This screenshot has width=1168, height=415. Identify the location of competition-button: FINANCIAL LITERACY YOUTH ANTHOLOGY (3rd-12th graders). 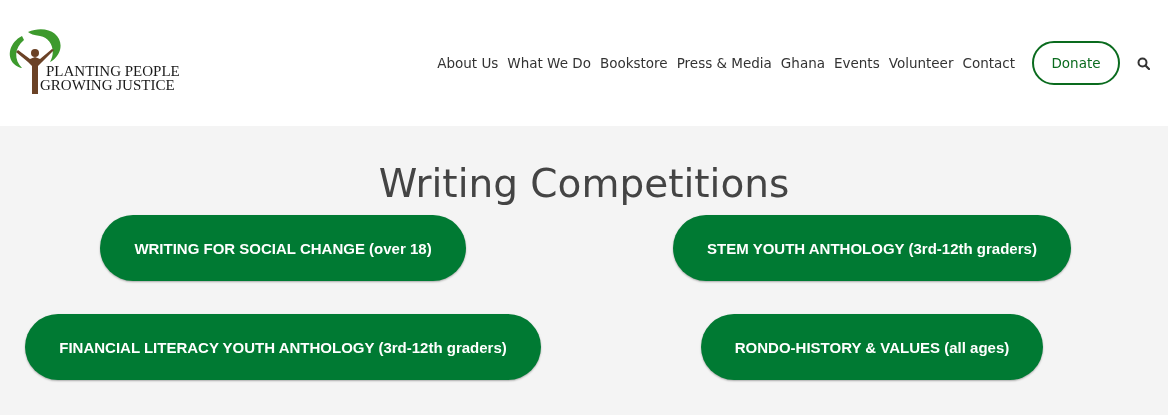
(283, 347).